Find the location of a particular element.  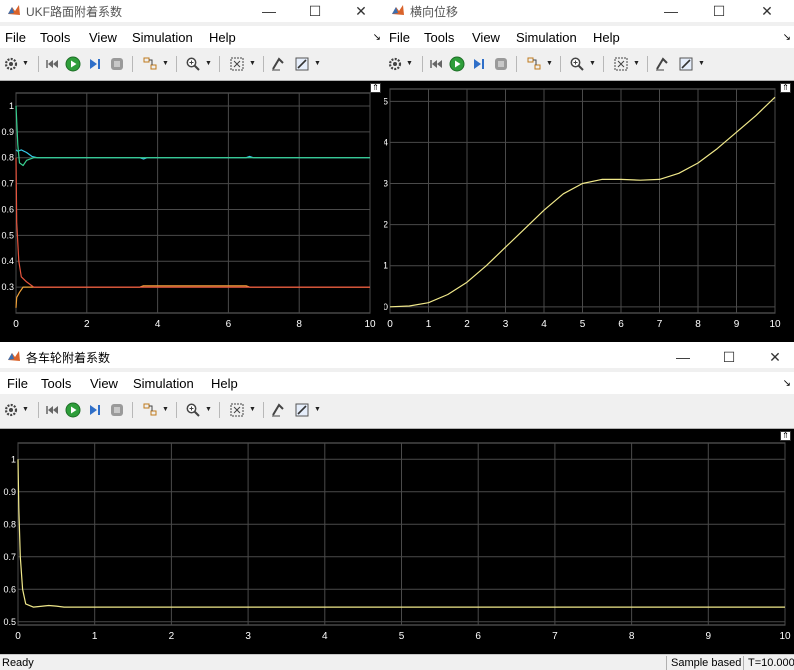

menu-bar: File Tools View Simulation Help ↘ is located at coordinates (589, 37).